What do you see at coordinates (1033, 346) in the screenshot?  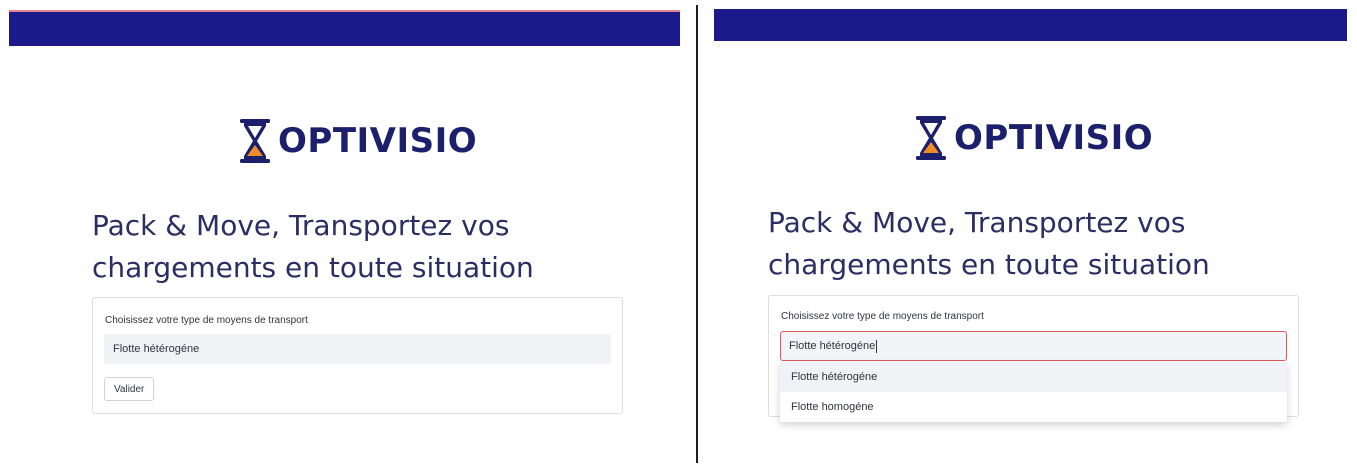 I see `transport-type-select-focused: Flotte hétérogéne` at bounding box center [1033, 346].